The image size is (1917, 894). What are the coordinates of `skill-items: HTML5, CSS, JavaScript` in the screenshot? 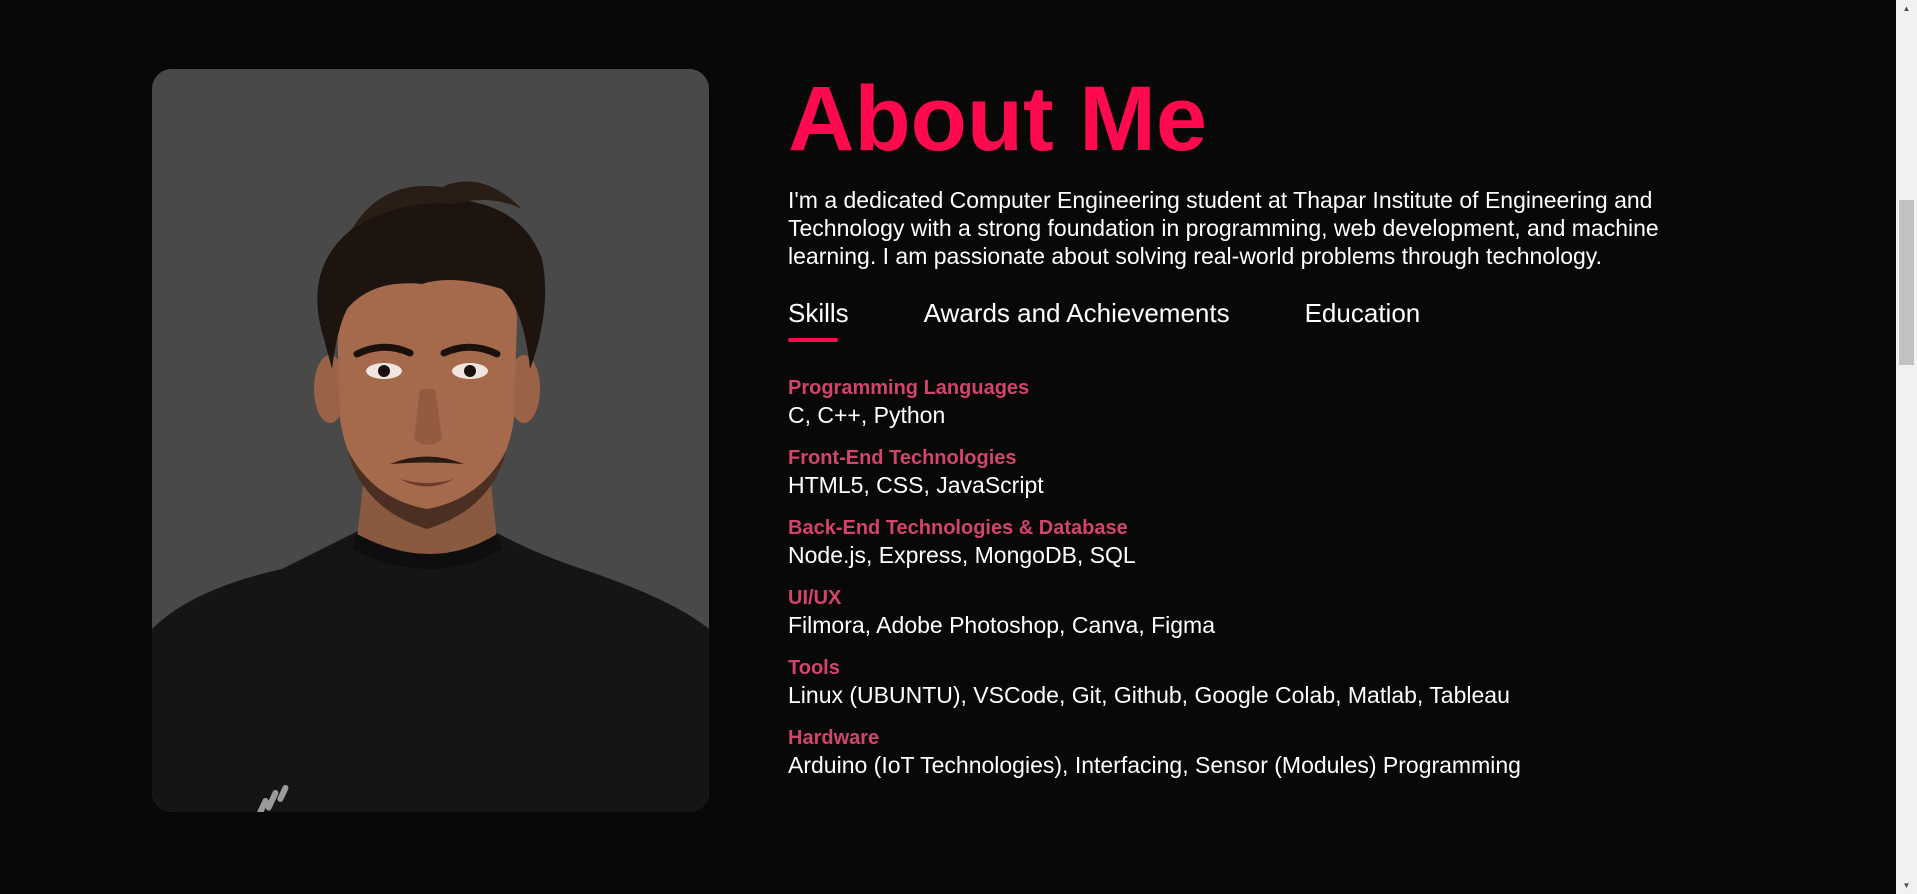 It's located at (916, 485).